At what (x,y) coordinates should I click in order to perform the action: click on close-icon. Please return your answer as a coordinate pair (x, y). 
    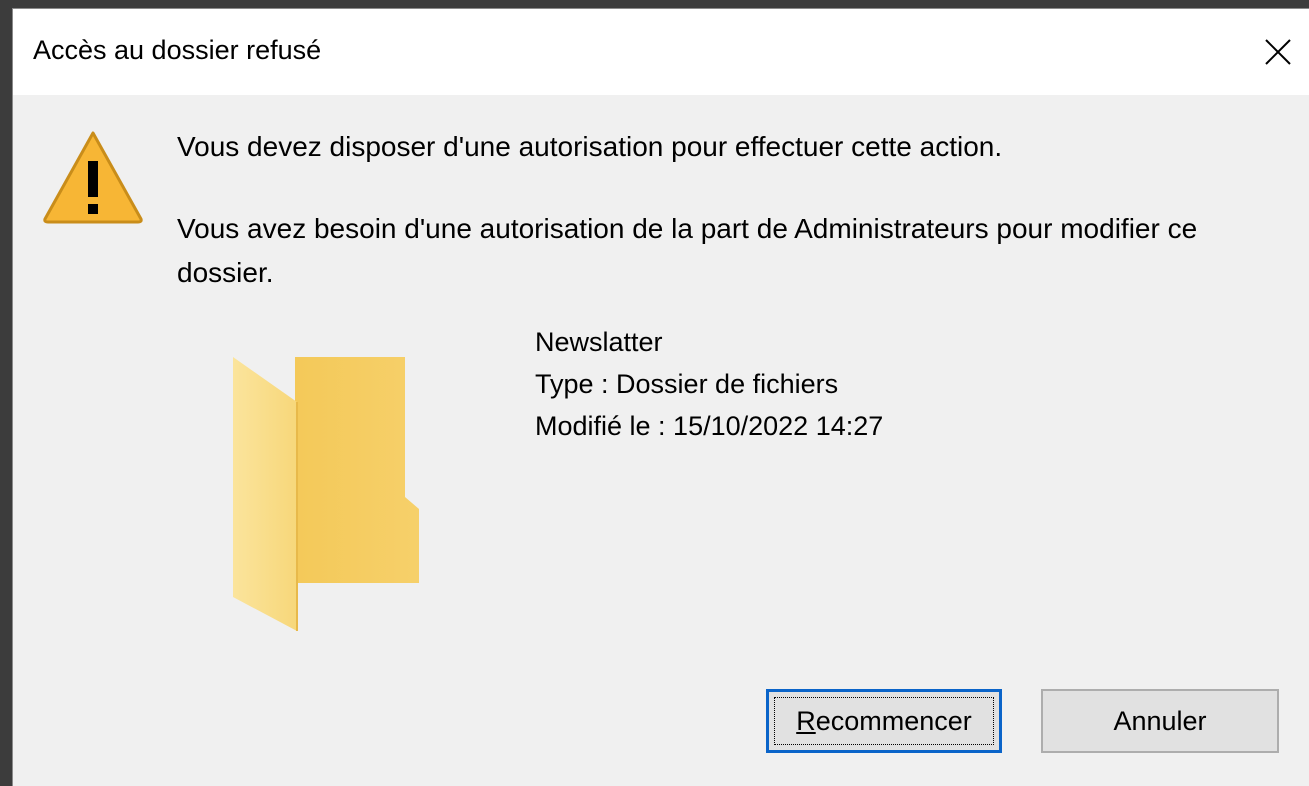
    Looking at the image, I should click on (1278, 52).